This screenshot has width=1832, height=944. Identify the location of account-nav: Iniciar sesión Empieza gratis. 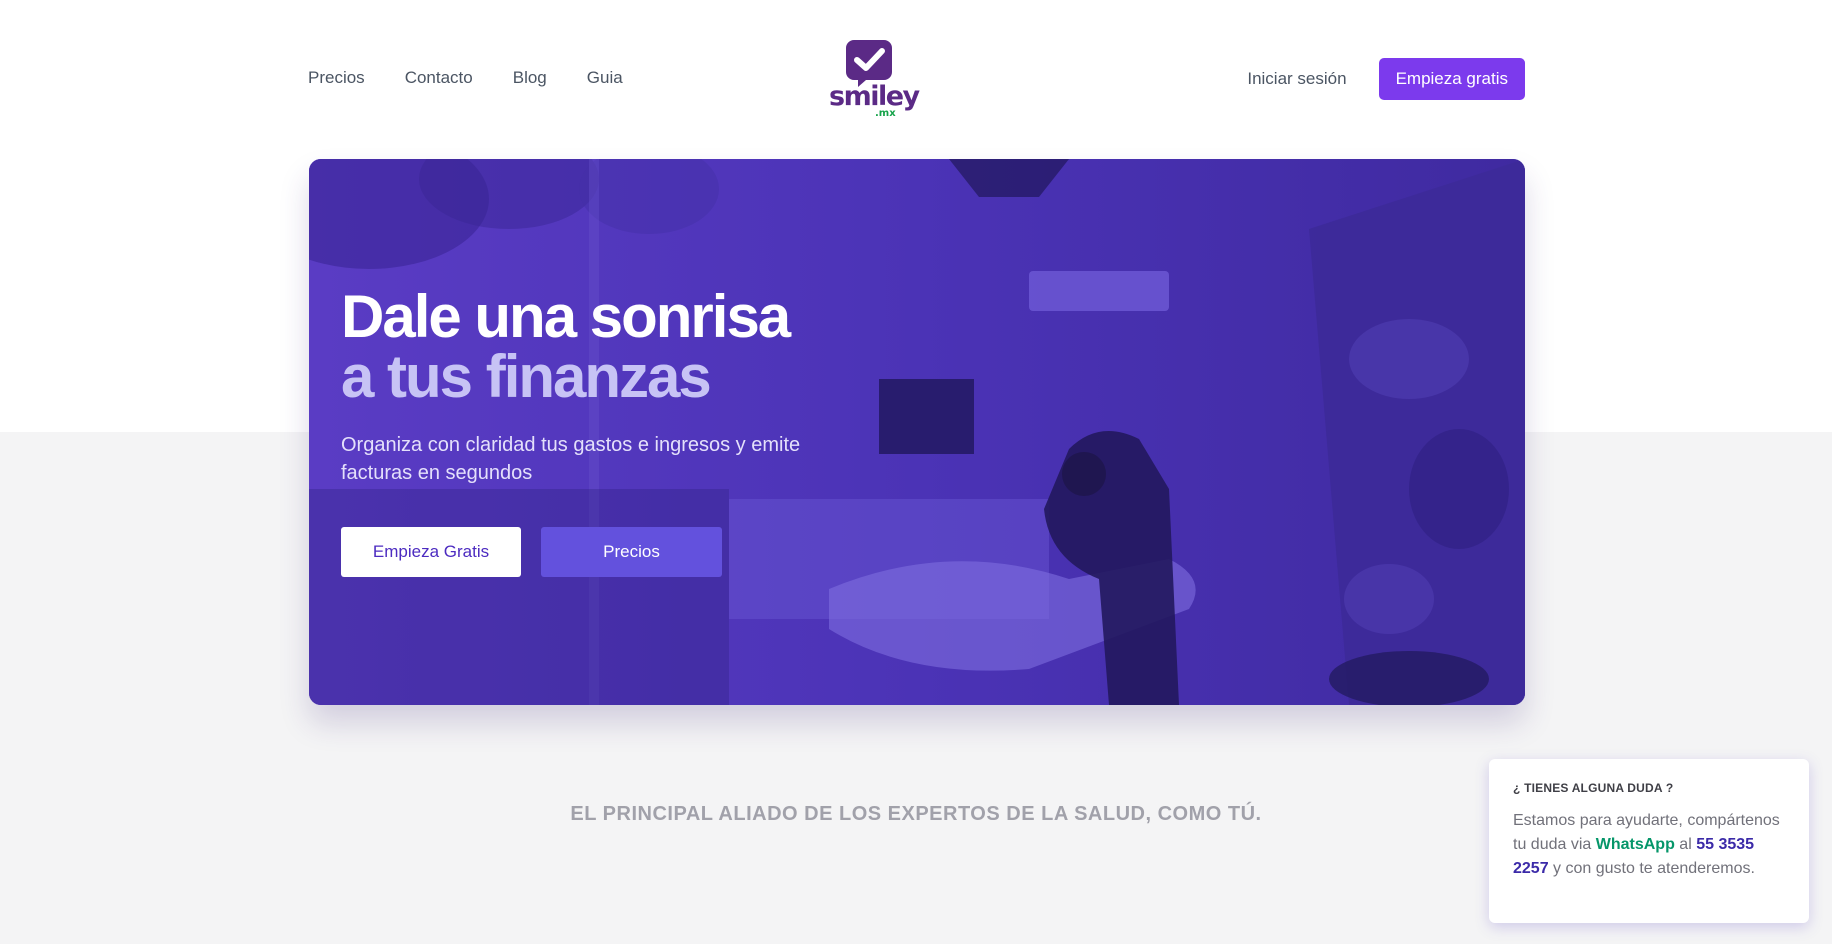
(1386, 79).